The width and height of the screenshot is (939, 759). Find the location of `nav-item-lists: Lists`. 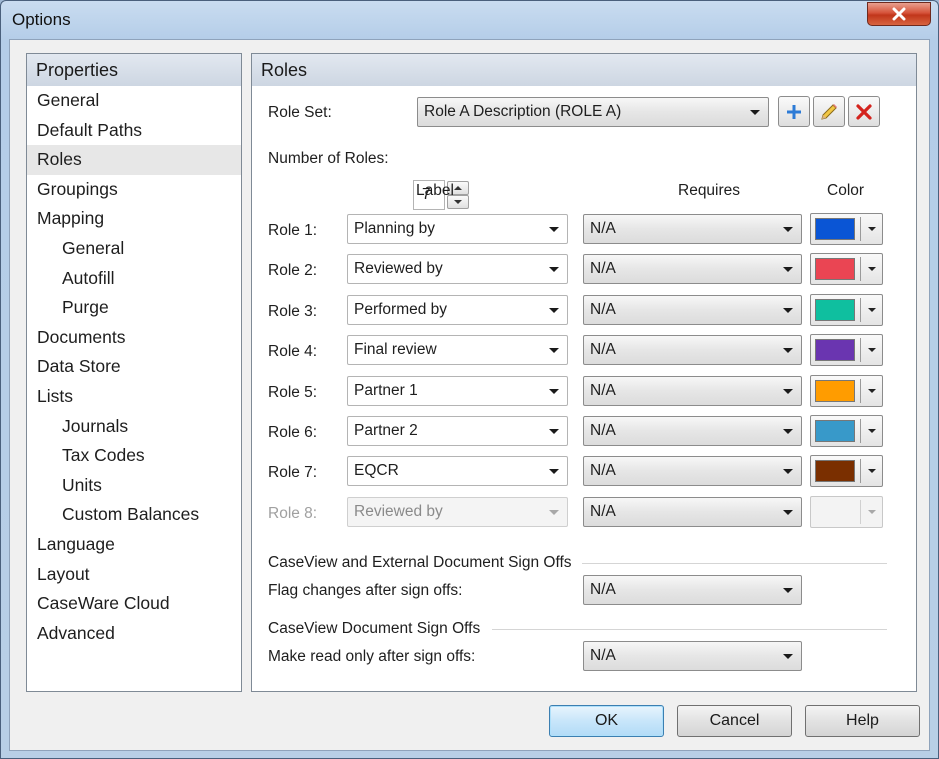

nav-item-lists: Lists is located at coordinates (134, 397).